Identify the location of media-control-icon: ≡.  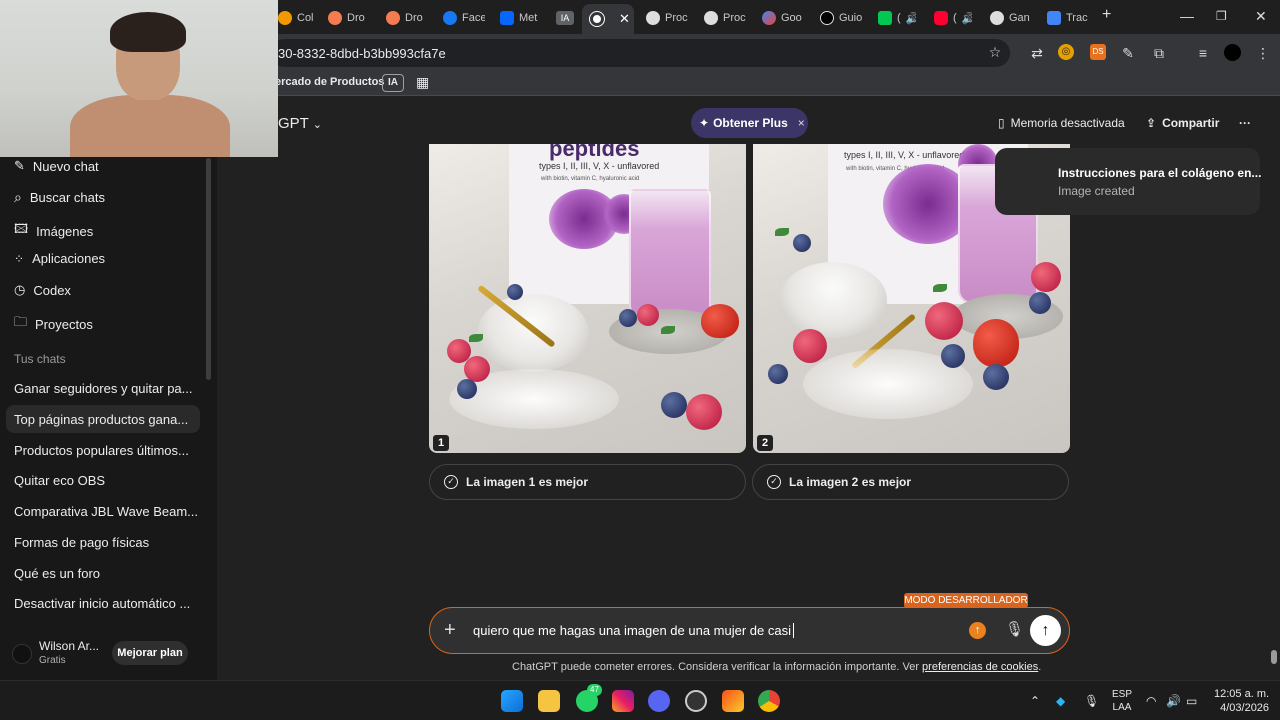
(1203, 53).